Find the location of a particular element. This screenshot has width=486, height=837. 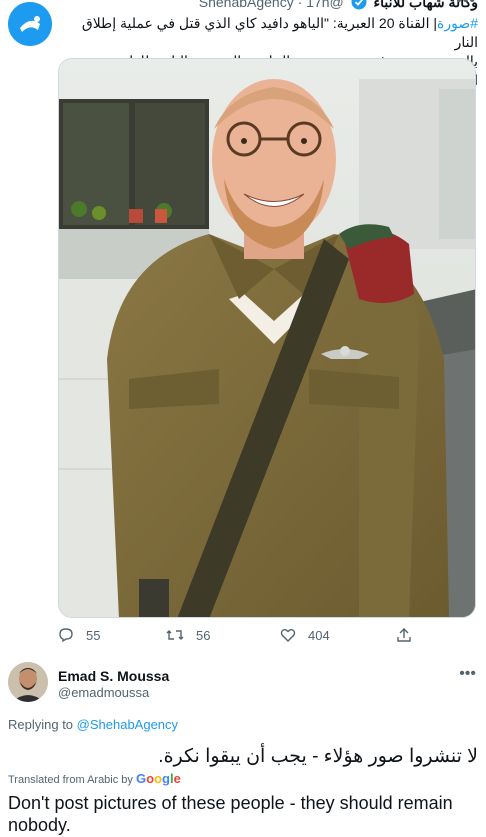

replying-prefix: Replying to is located at coordinates (42, 724).